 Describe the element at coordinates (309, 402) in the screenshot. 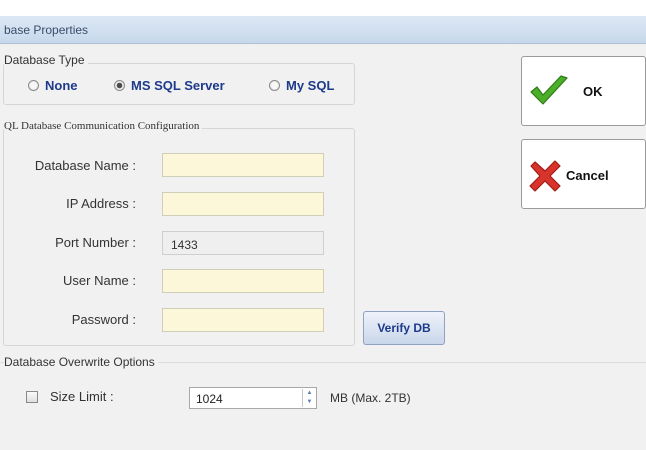

I see `spin-down-icon: ▼` at that location.